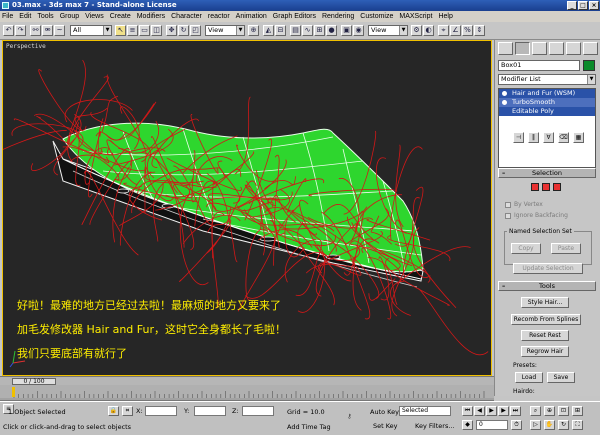 The width and height of the screenshot is (600, 435). Describe the element at coordinates (309, 427) in the screenshot. I see `add-time-tag-button: Add Time Tag` at that location.